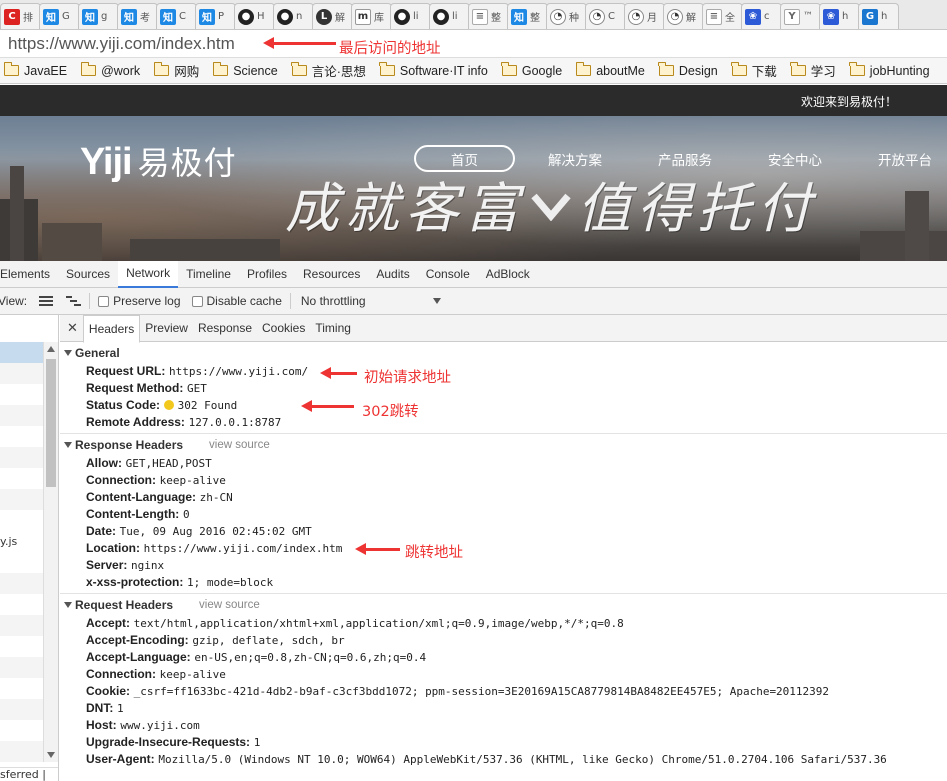  I want to click on bookmark-folder: Google, so click(531, 70).